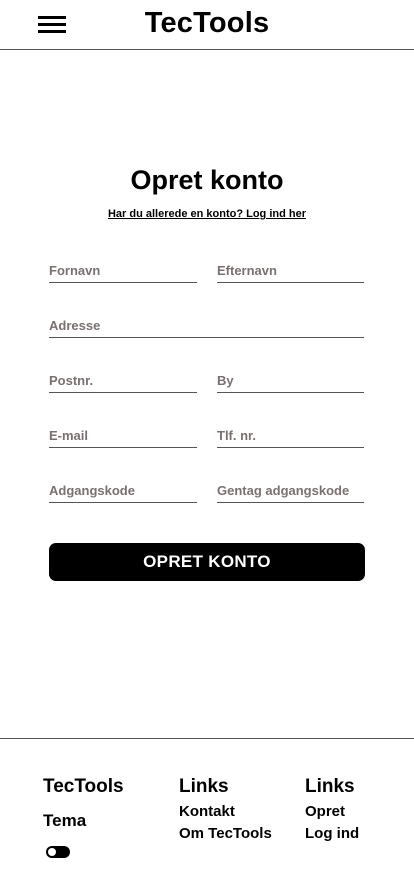 Image resolution: width=414 pixels, height=896 pixels. Describe the element at coordinates (123, 271) in the screenshot. I see `first-name-input` at that location.